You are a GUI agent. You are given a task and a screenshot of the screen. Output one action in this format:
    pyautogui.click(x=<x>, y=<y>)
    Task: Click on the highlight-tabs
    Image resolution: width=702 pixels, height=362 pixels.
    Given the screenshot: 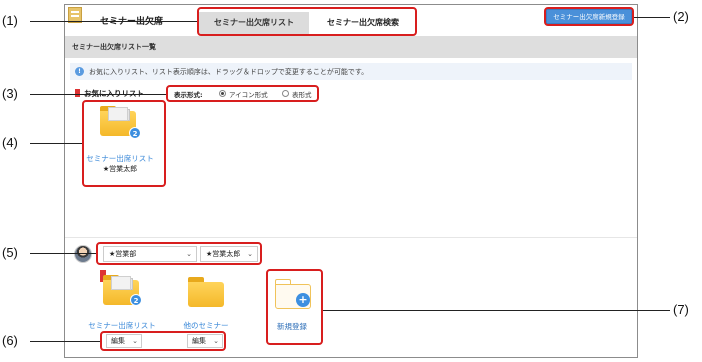 What is the action you would take?
    pyautogui.click(x=307, y=21)
    